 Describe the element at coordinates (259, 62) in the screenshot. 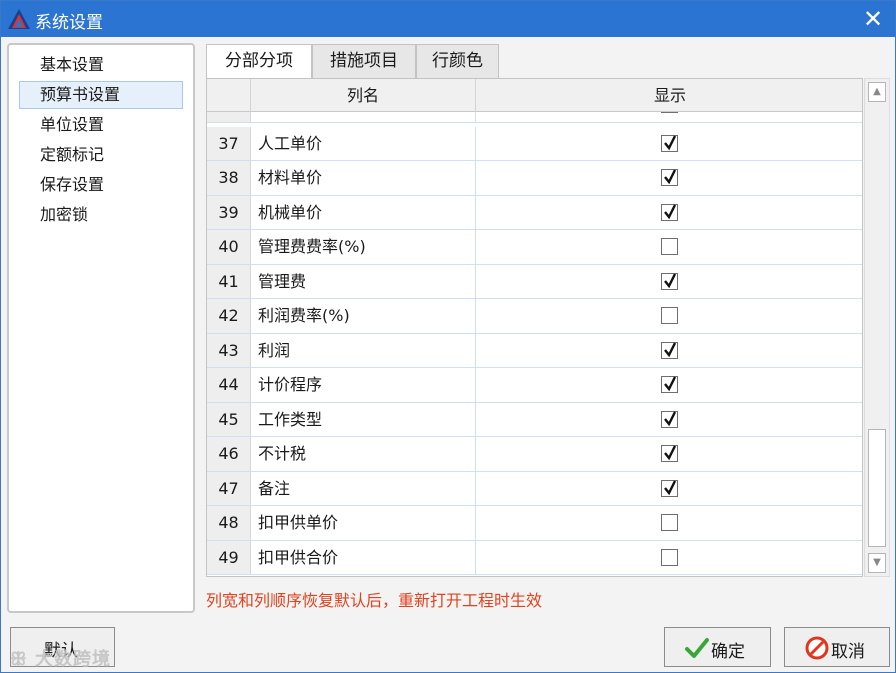

I see `tab-fenbu-fenxiang: 分部分项` at that location.